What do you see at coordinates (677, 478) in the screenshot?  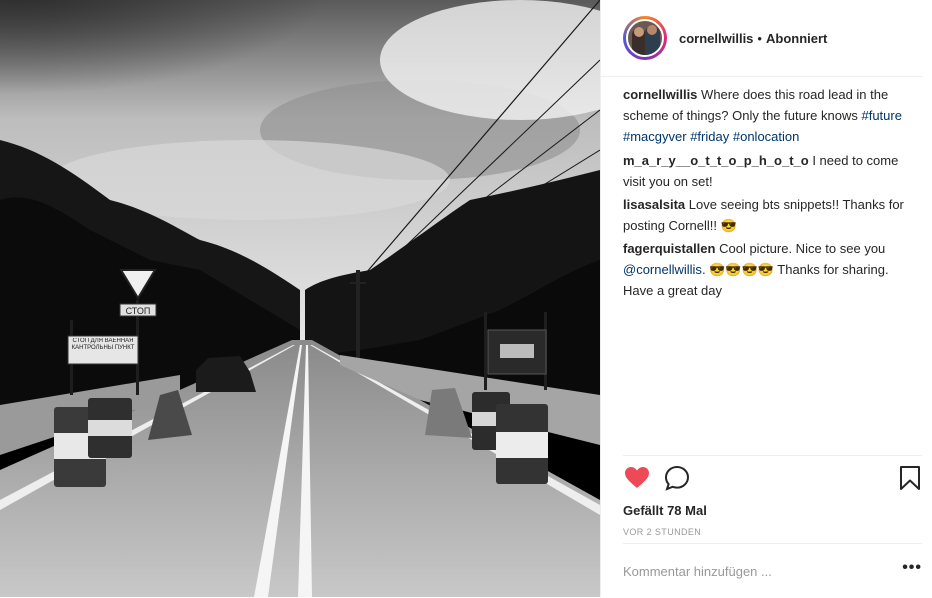 I see `comment-icon` at bounding box center [677, 478].